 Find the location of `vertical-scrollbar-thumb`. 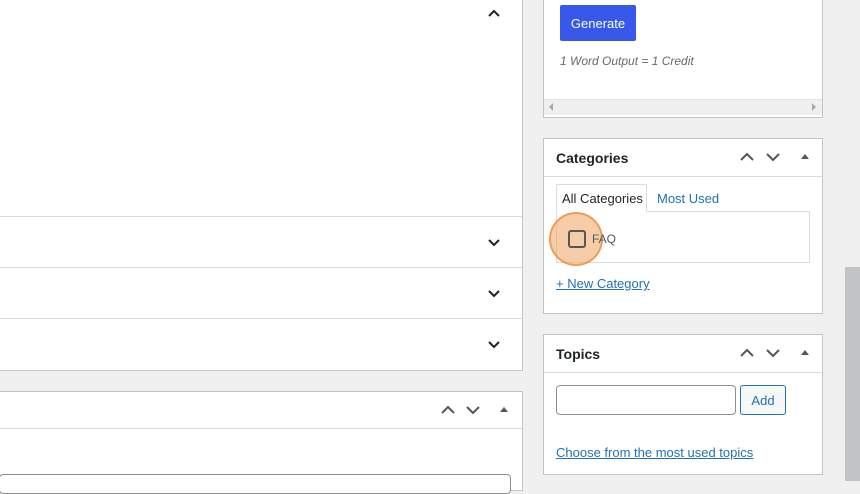

vertical-scrollbar-thumb is located at coordinates (852, 374).